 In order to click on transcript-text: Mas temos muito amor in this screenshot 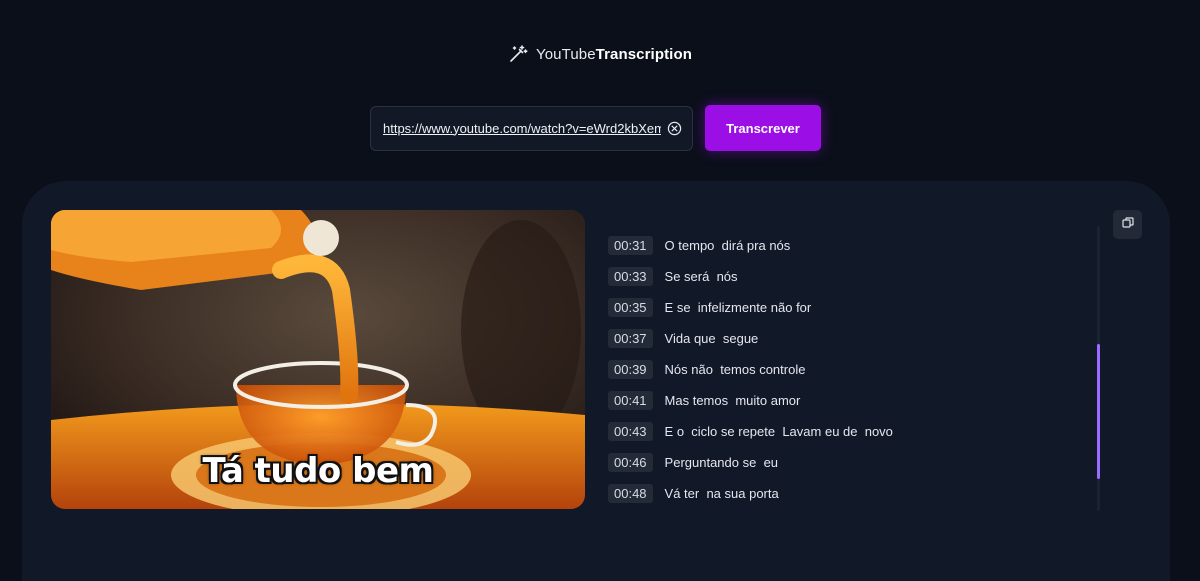, I will do `click(732, 400)`.